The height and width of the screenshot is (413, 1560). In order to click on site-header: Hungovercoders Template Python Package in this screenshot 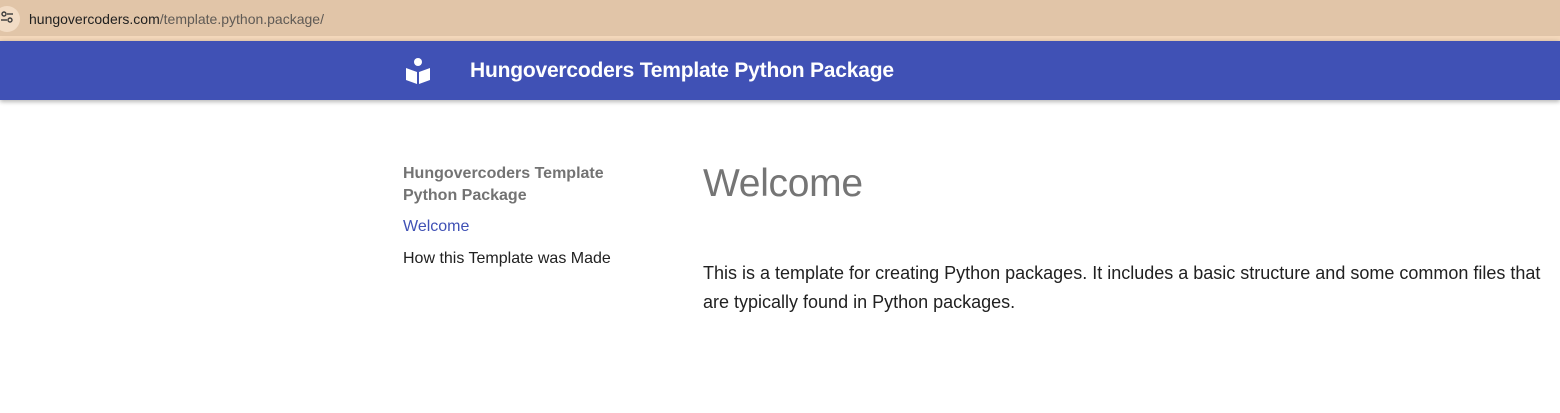, I will do `click(780, 70)`.